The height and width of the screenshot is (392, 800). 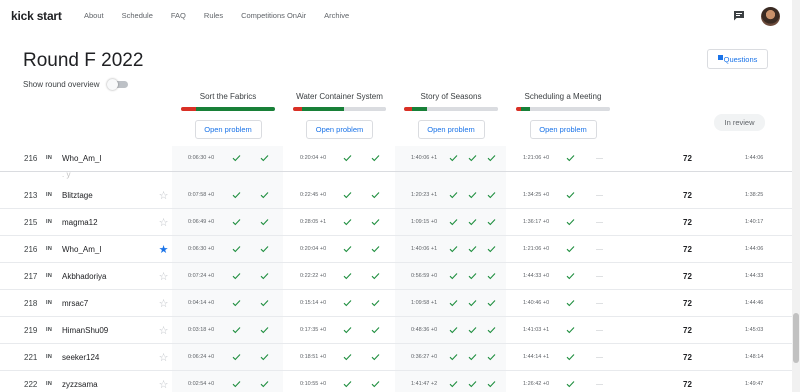 I want to click on star-icon: ★, so click(x=163, y=249).